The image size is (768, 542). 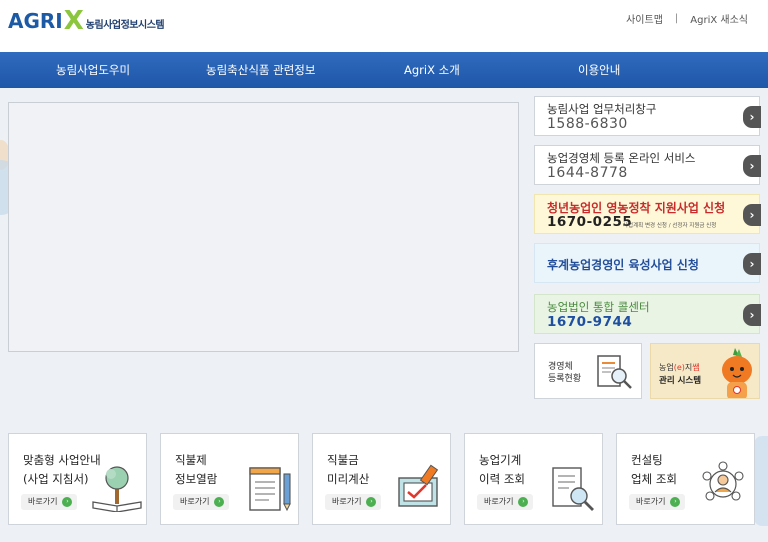 I want to click on decor-shape, so click(x=761, y=481).